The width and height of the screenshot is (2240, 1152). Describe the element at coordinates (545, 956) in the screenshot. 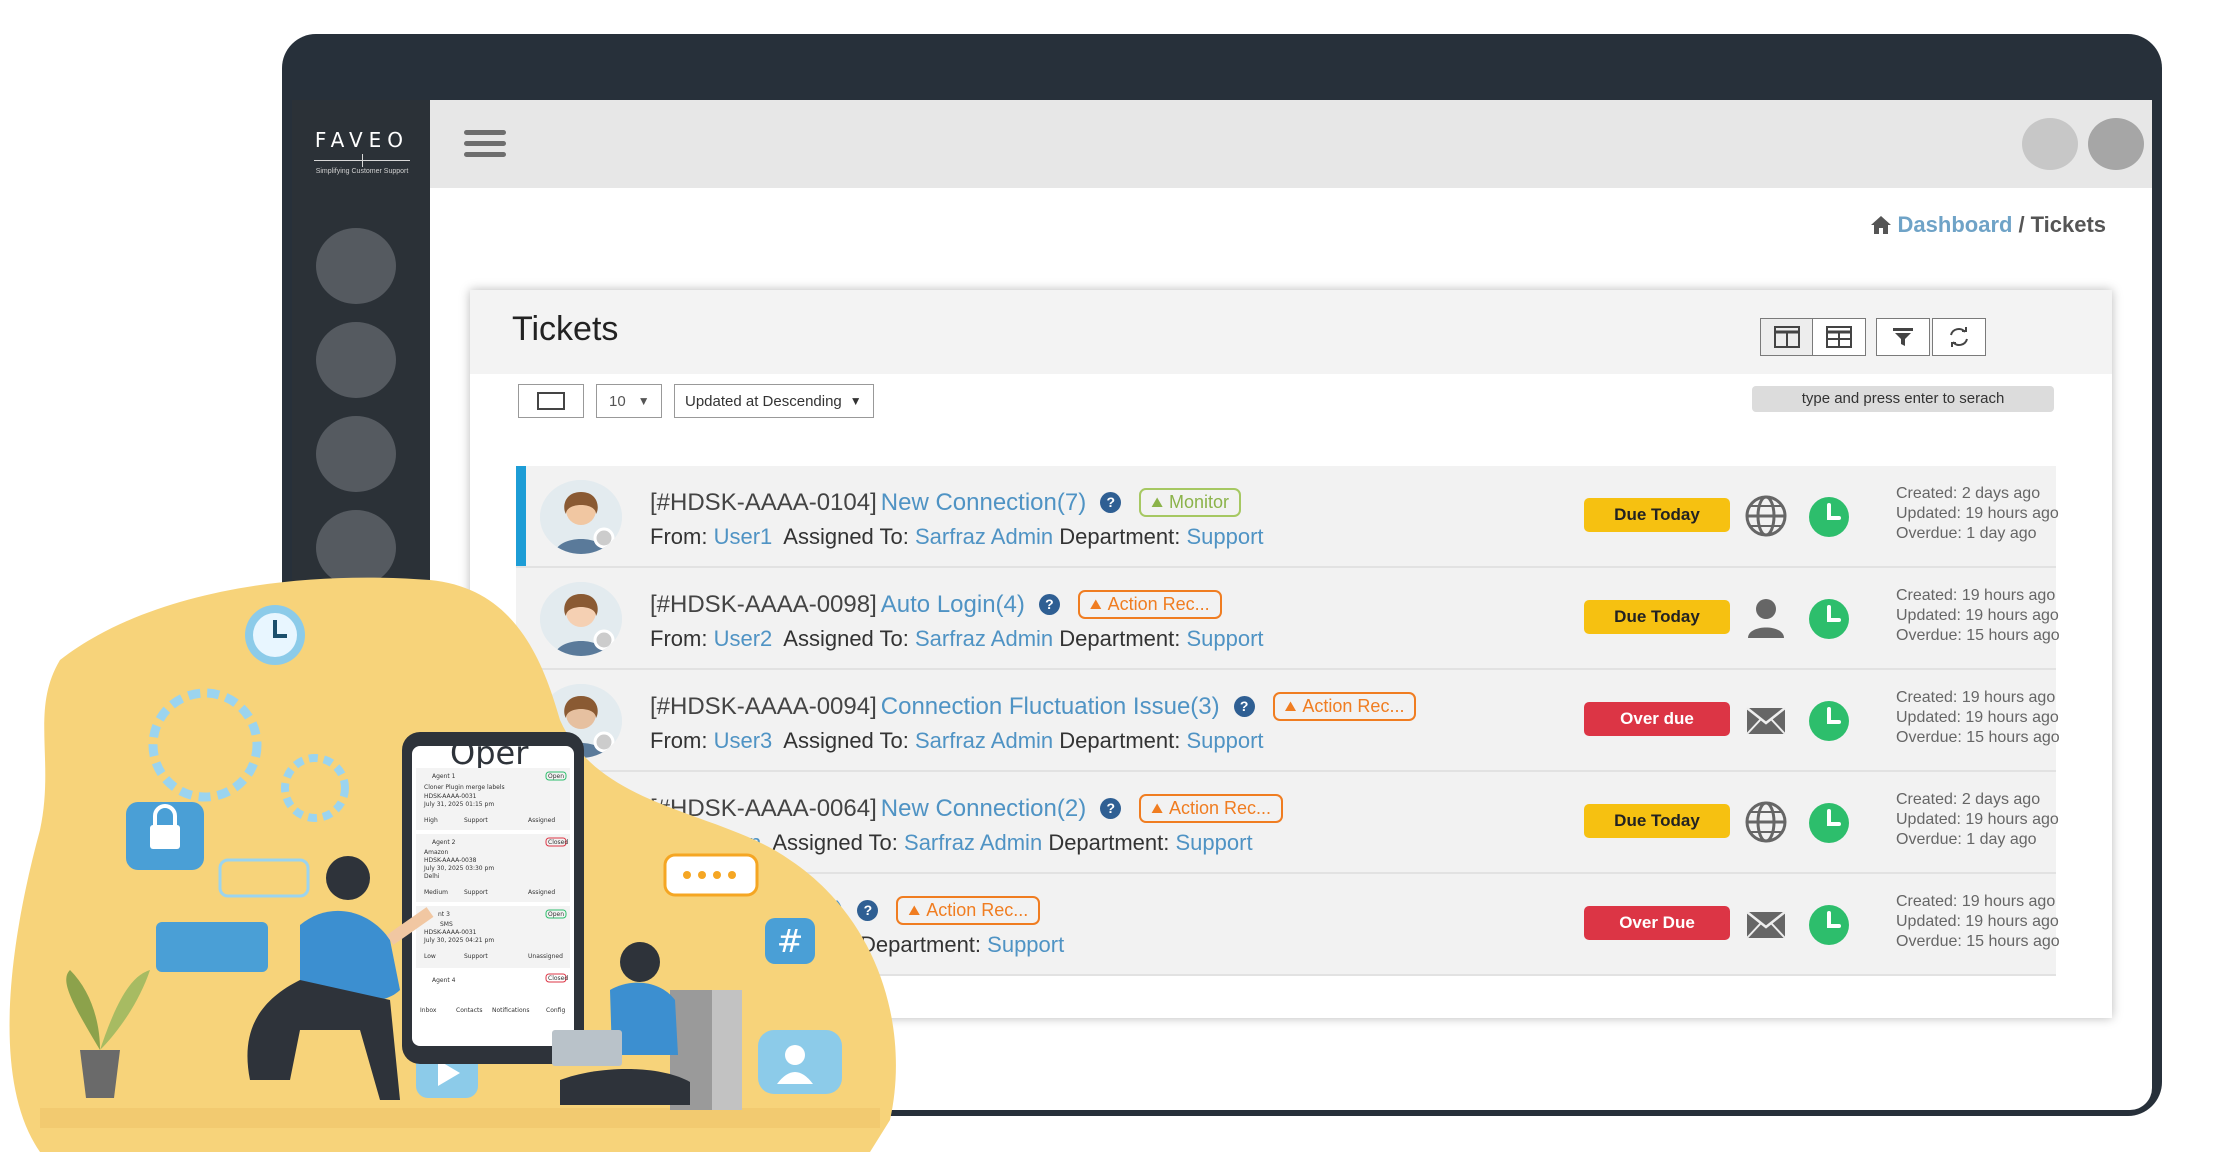

I see `svg-text: Unassigned` at that location.